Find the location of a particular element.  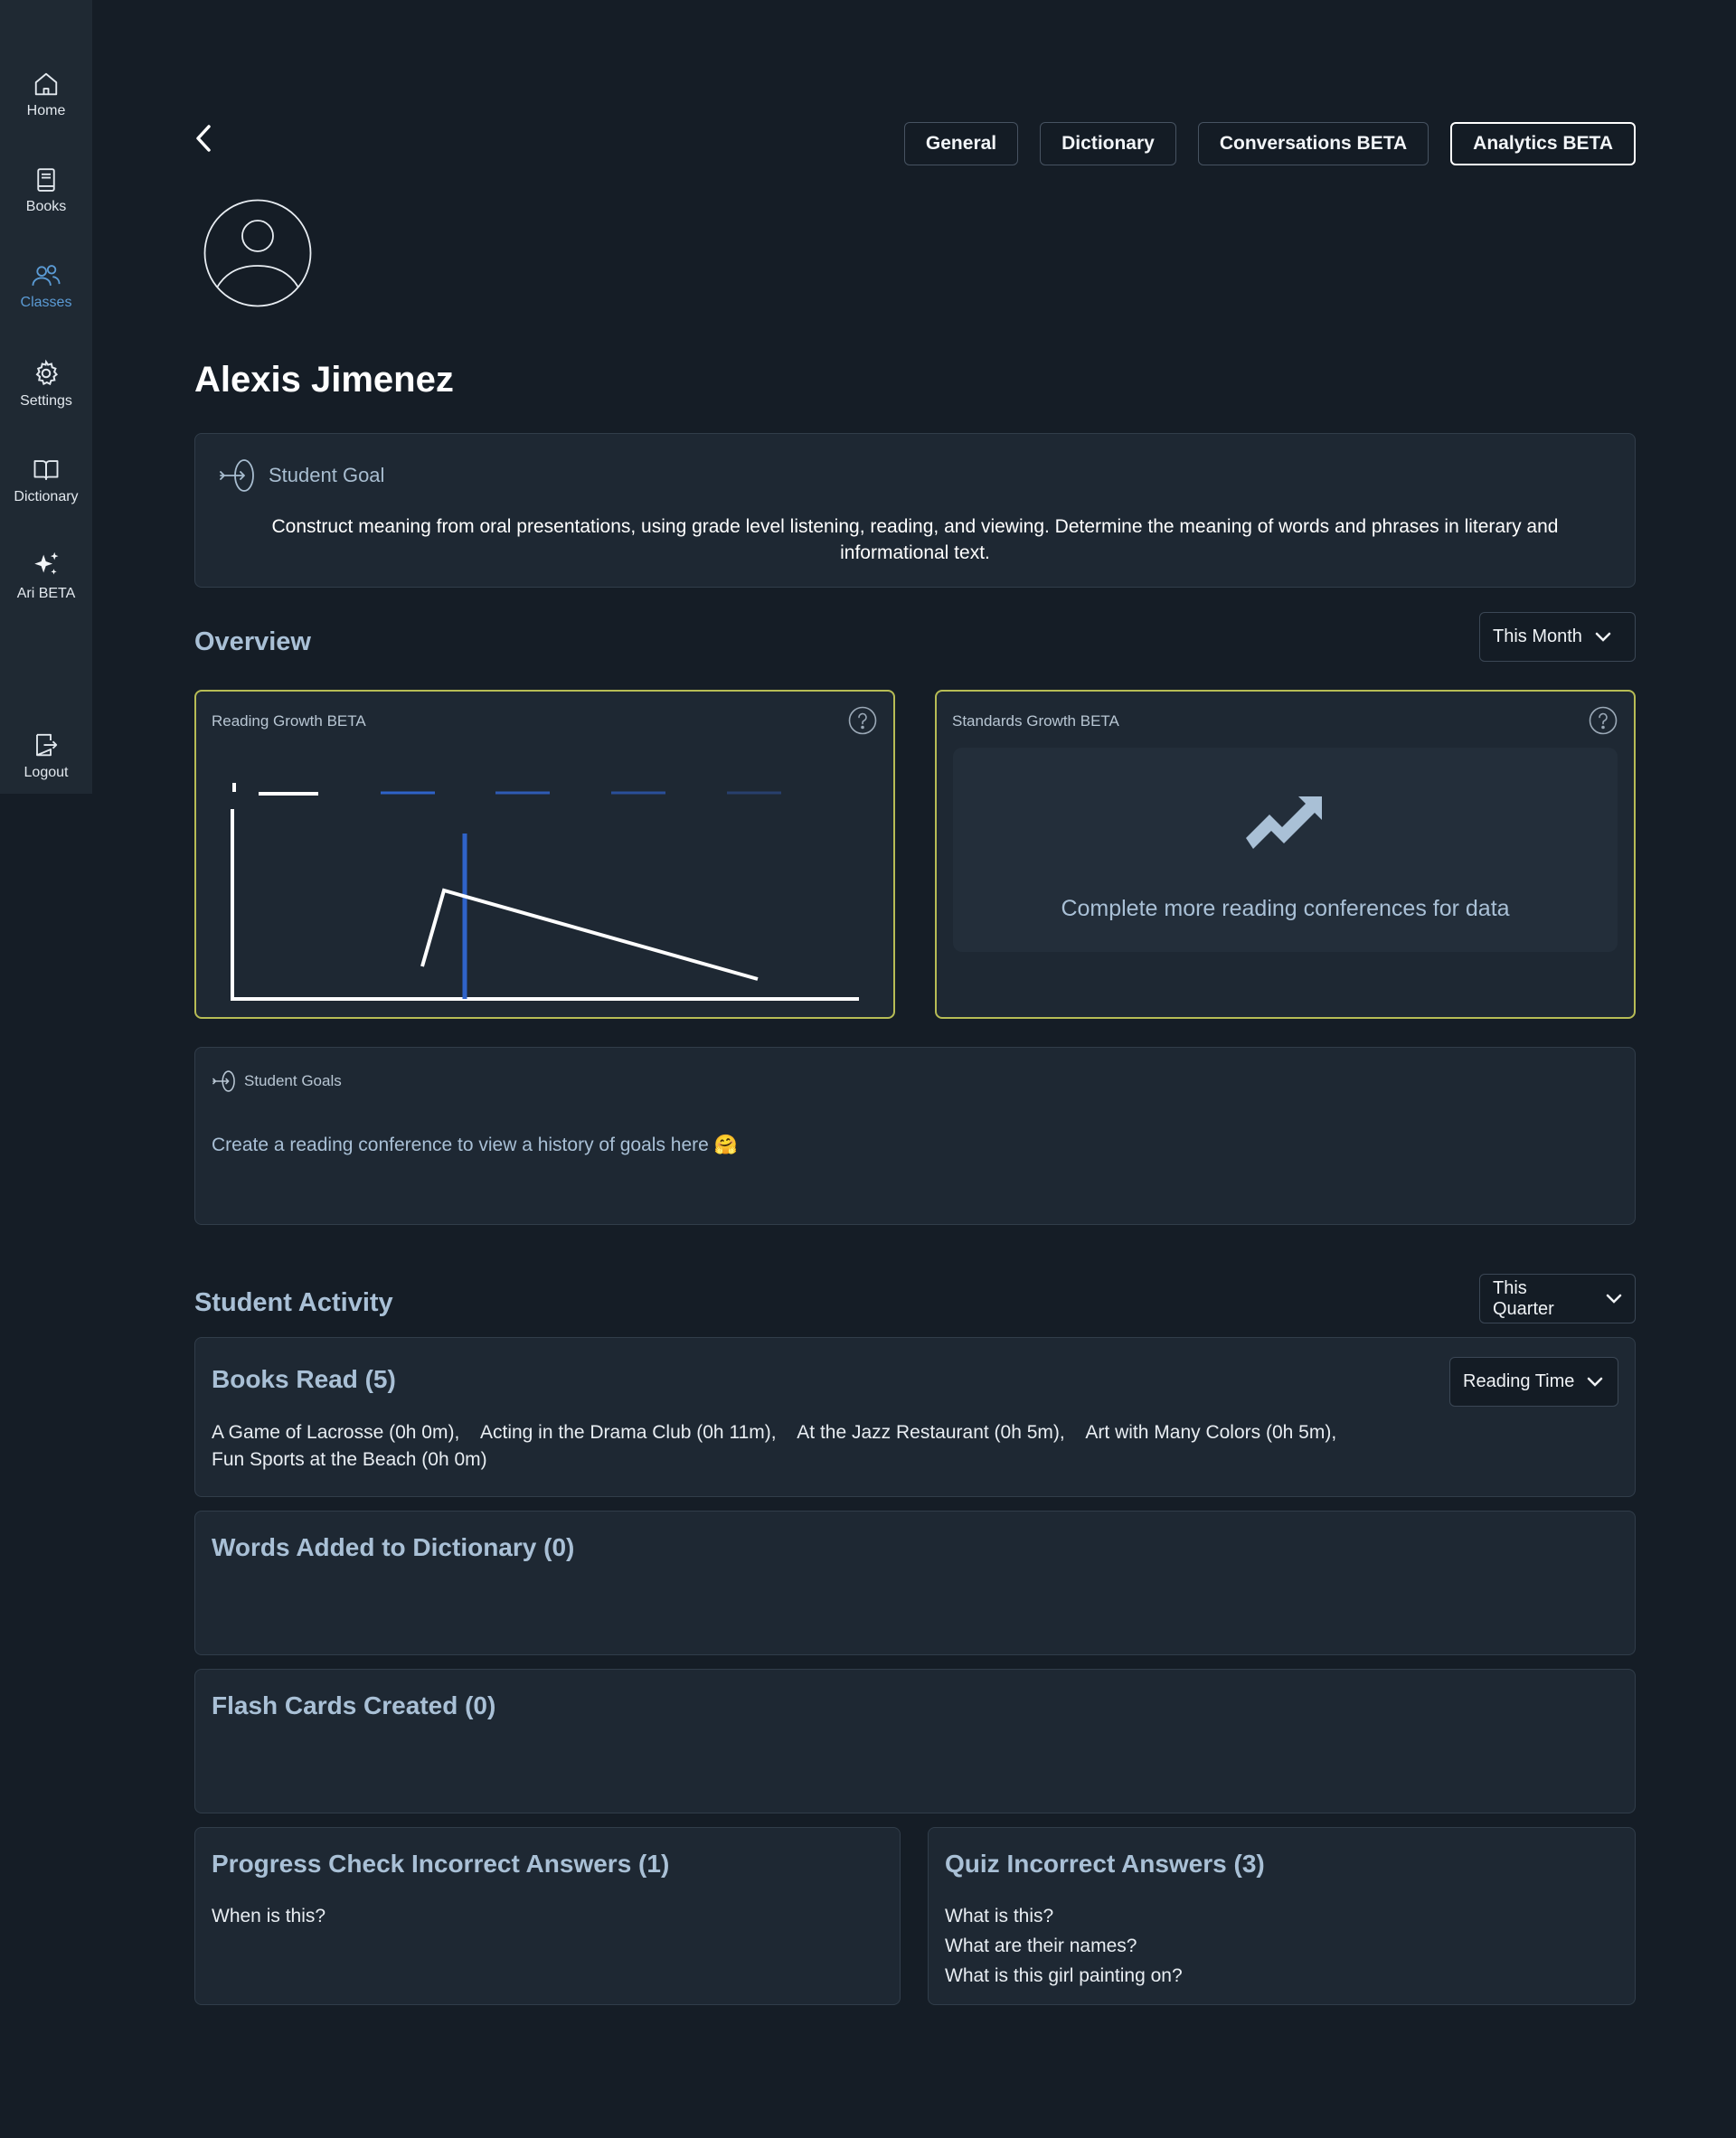

sidebar-item-logout: Logout is located at coordinates (46, 756).